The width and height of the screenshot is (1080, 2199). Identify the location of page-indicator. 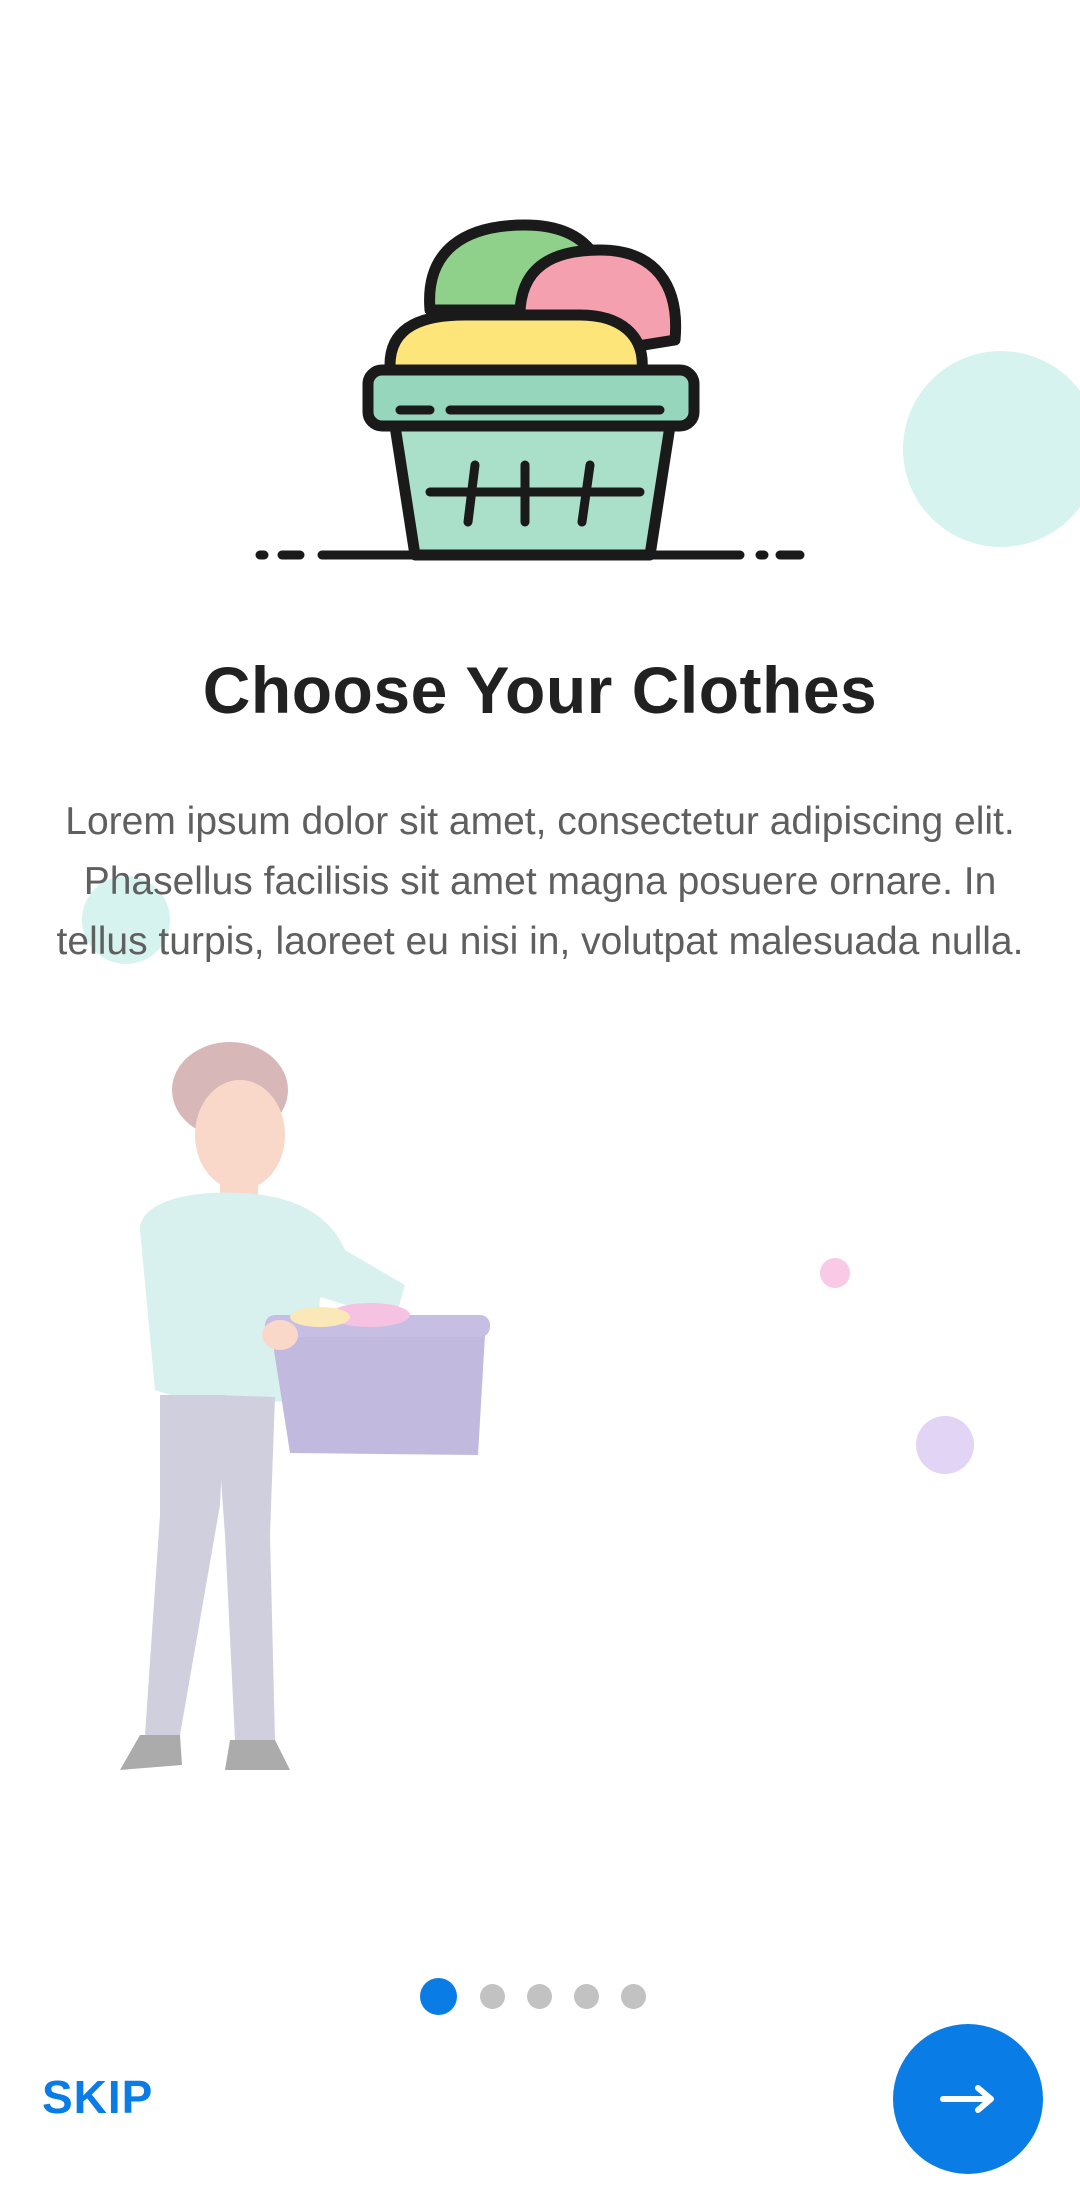
(540, 1996).